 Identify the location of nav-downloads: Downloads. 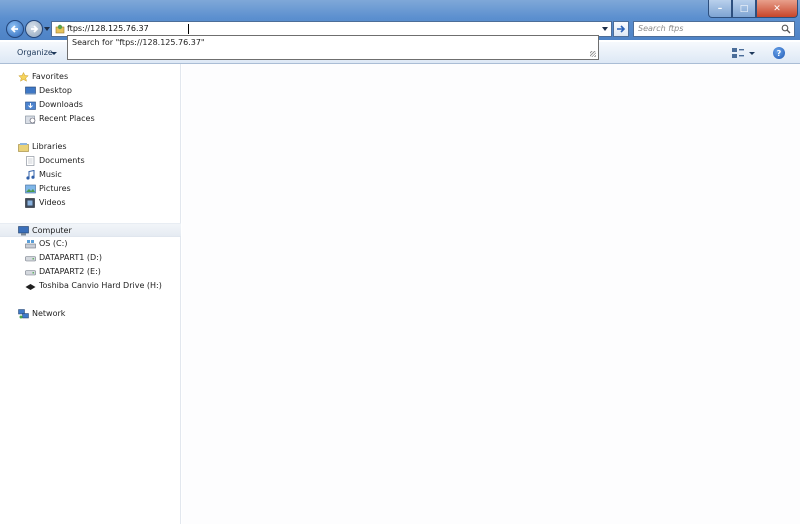
(90, 105).